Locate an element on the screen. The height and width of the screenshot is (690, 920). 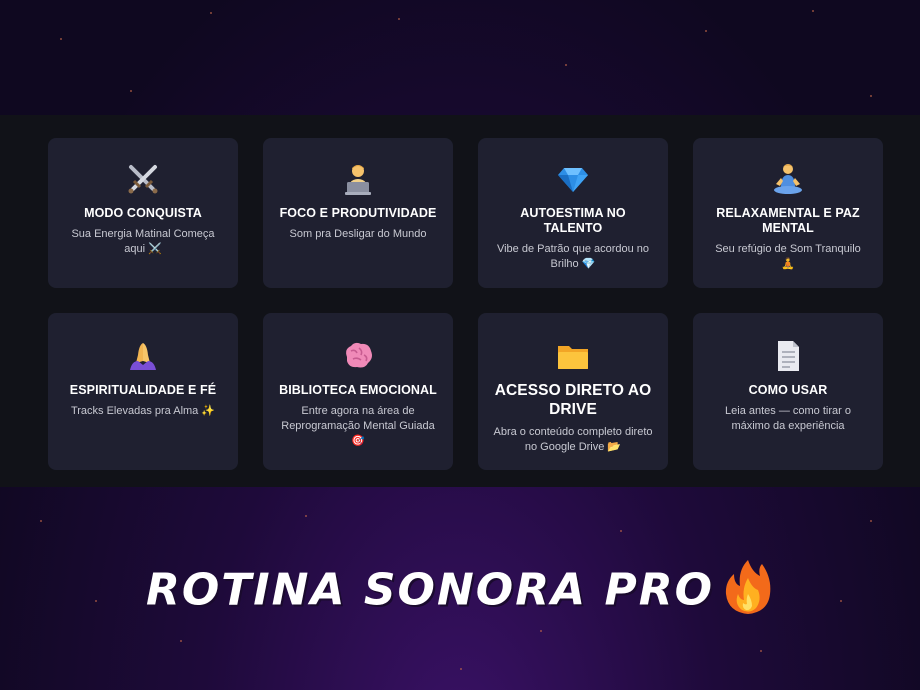
card-title: FOCO E PRODUTIVIDADE is located at coordinates (358, 213).